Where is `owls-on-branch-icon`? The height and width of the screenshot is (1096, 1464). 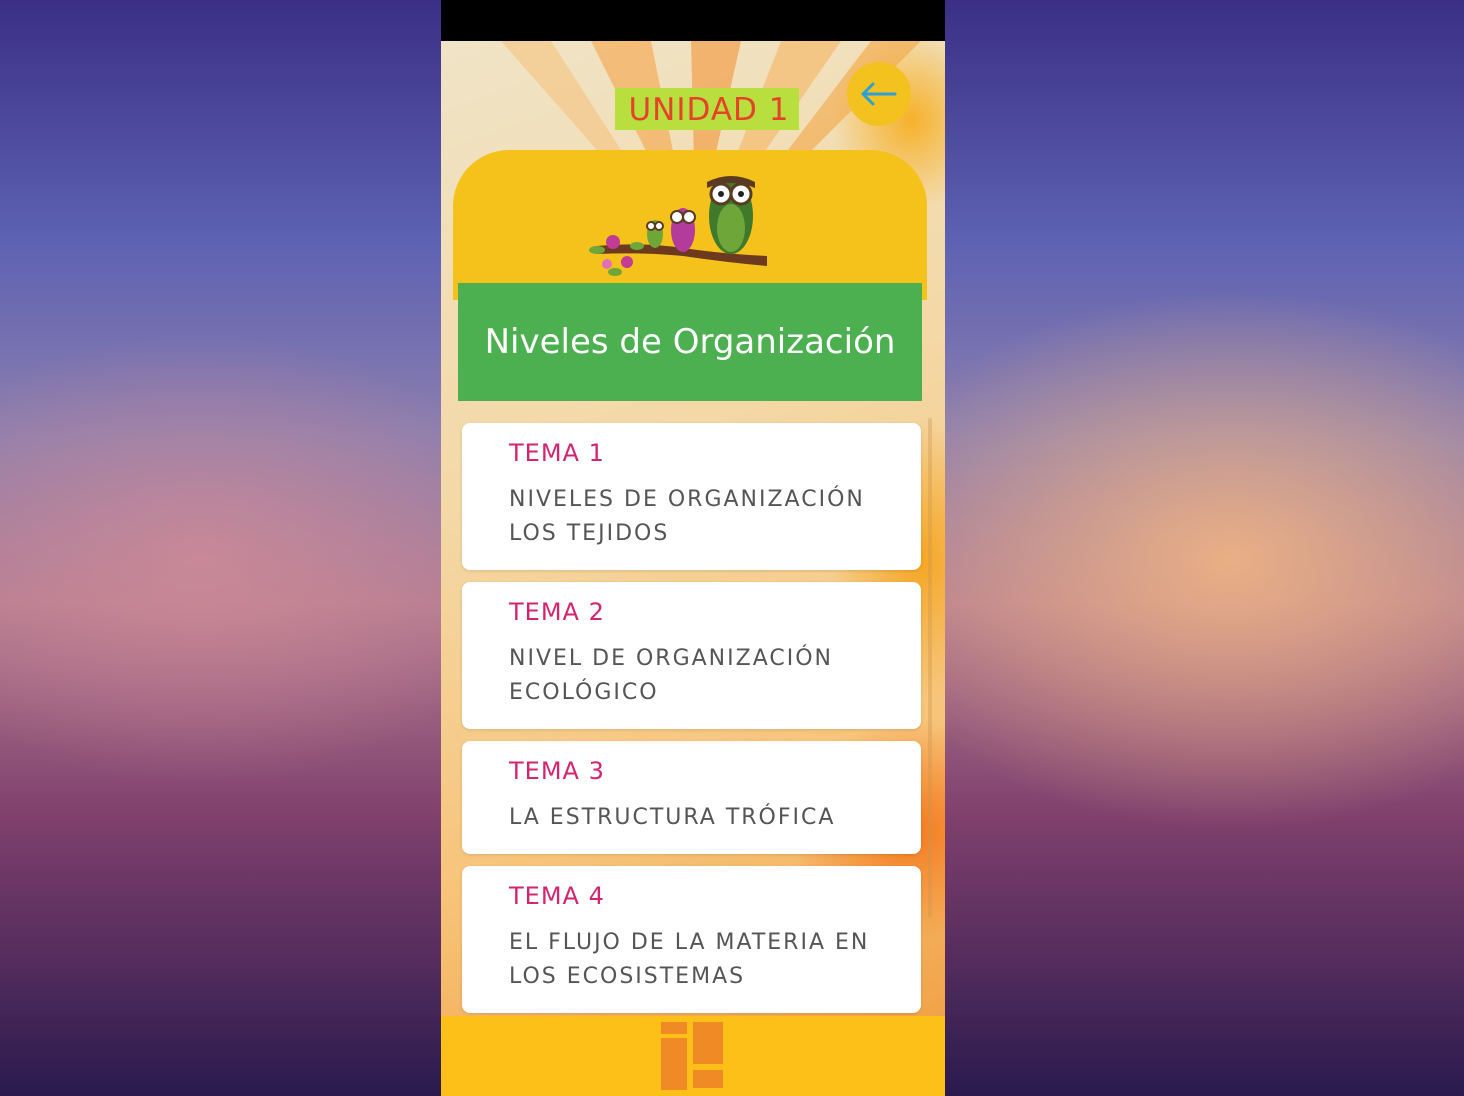
owls-on-branch-icon is located at coordinates (678, 226).